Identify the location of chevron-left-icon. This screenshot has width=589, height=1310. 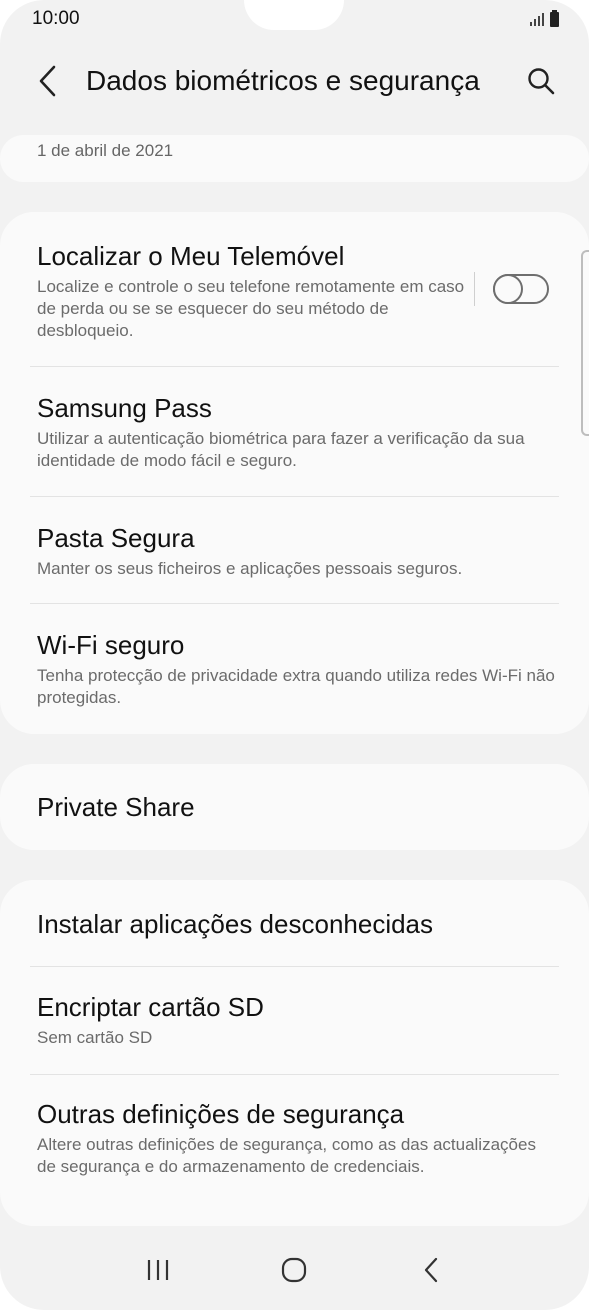
(47, 81).